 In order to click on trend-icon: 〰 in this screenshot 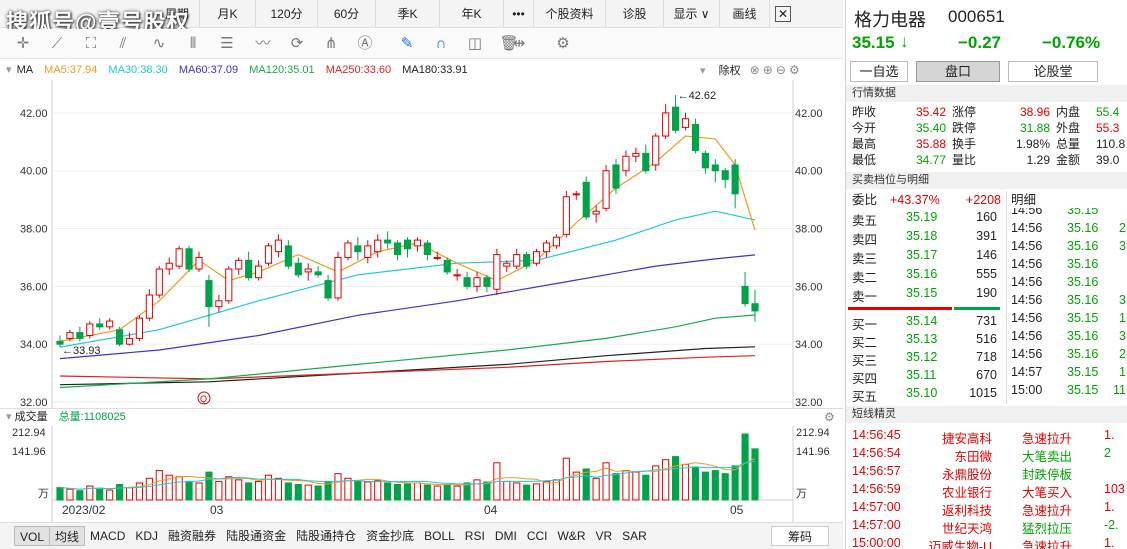, I will do `click(263, 44)`.